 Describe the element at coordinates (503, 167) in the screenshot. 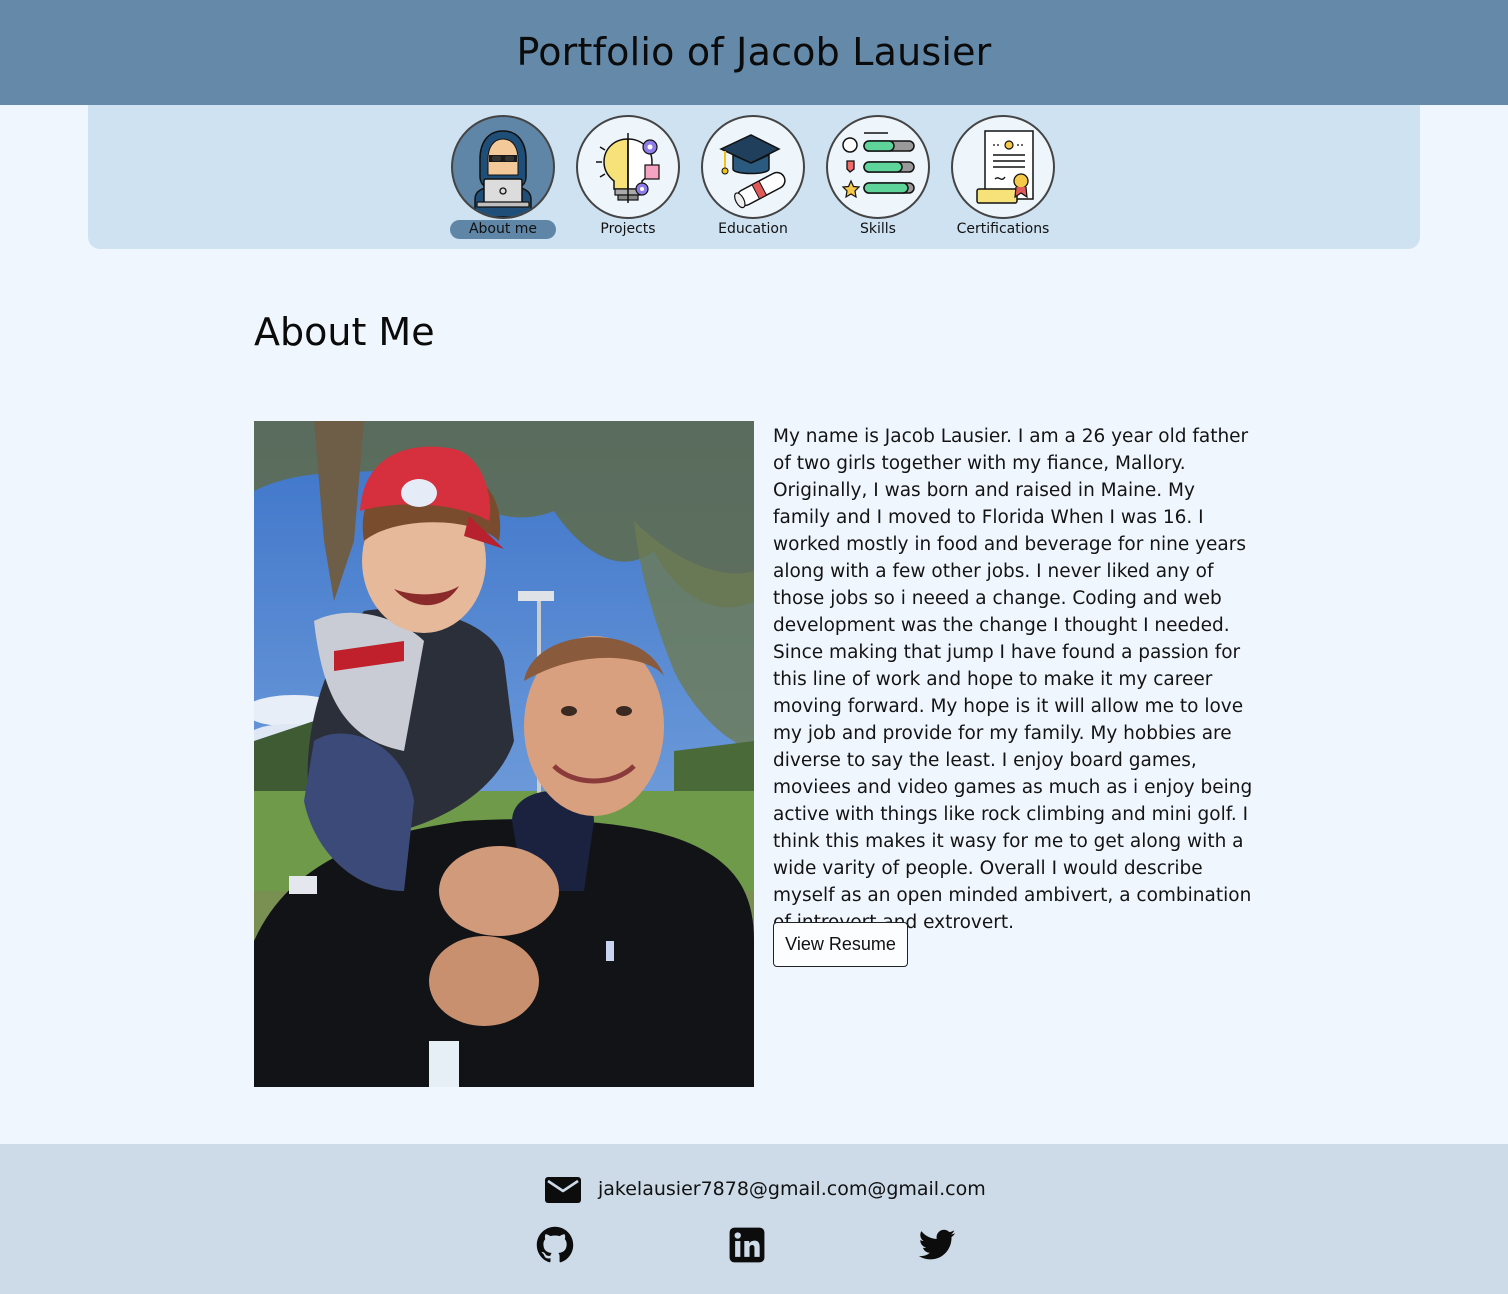

I see `hacker-laptop-icon` at that location.